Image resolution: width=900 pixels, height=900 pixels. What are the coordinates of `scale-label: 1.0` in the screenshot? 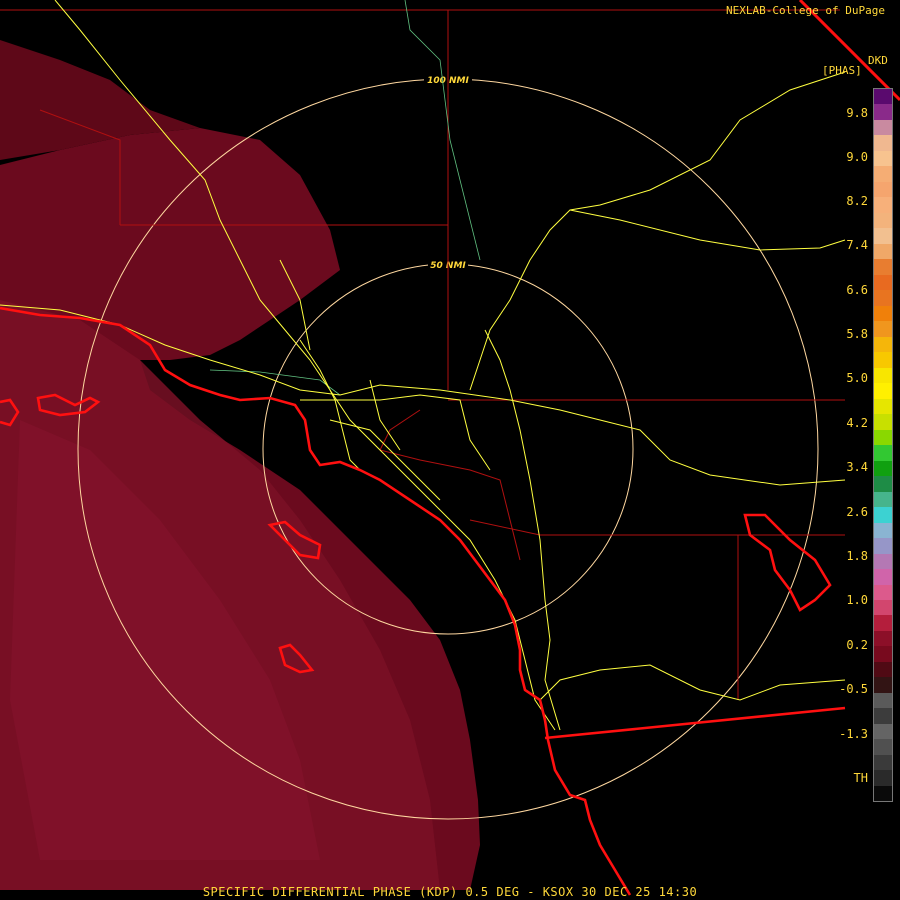 It's located at (857, 600).